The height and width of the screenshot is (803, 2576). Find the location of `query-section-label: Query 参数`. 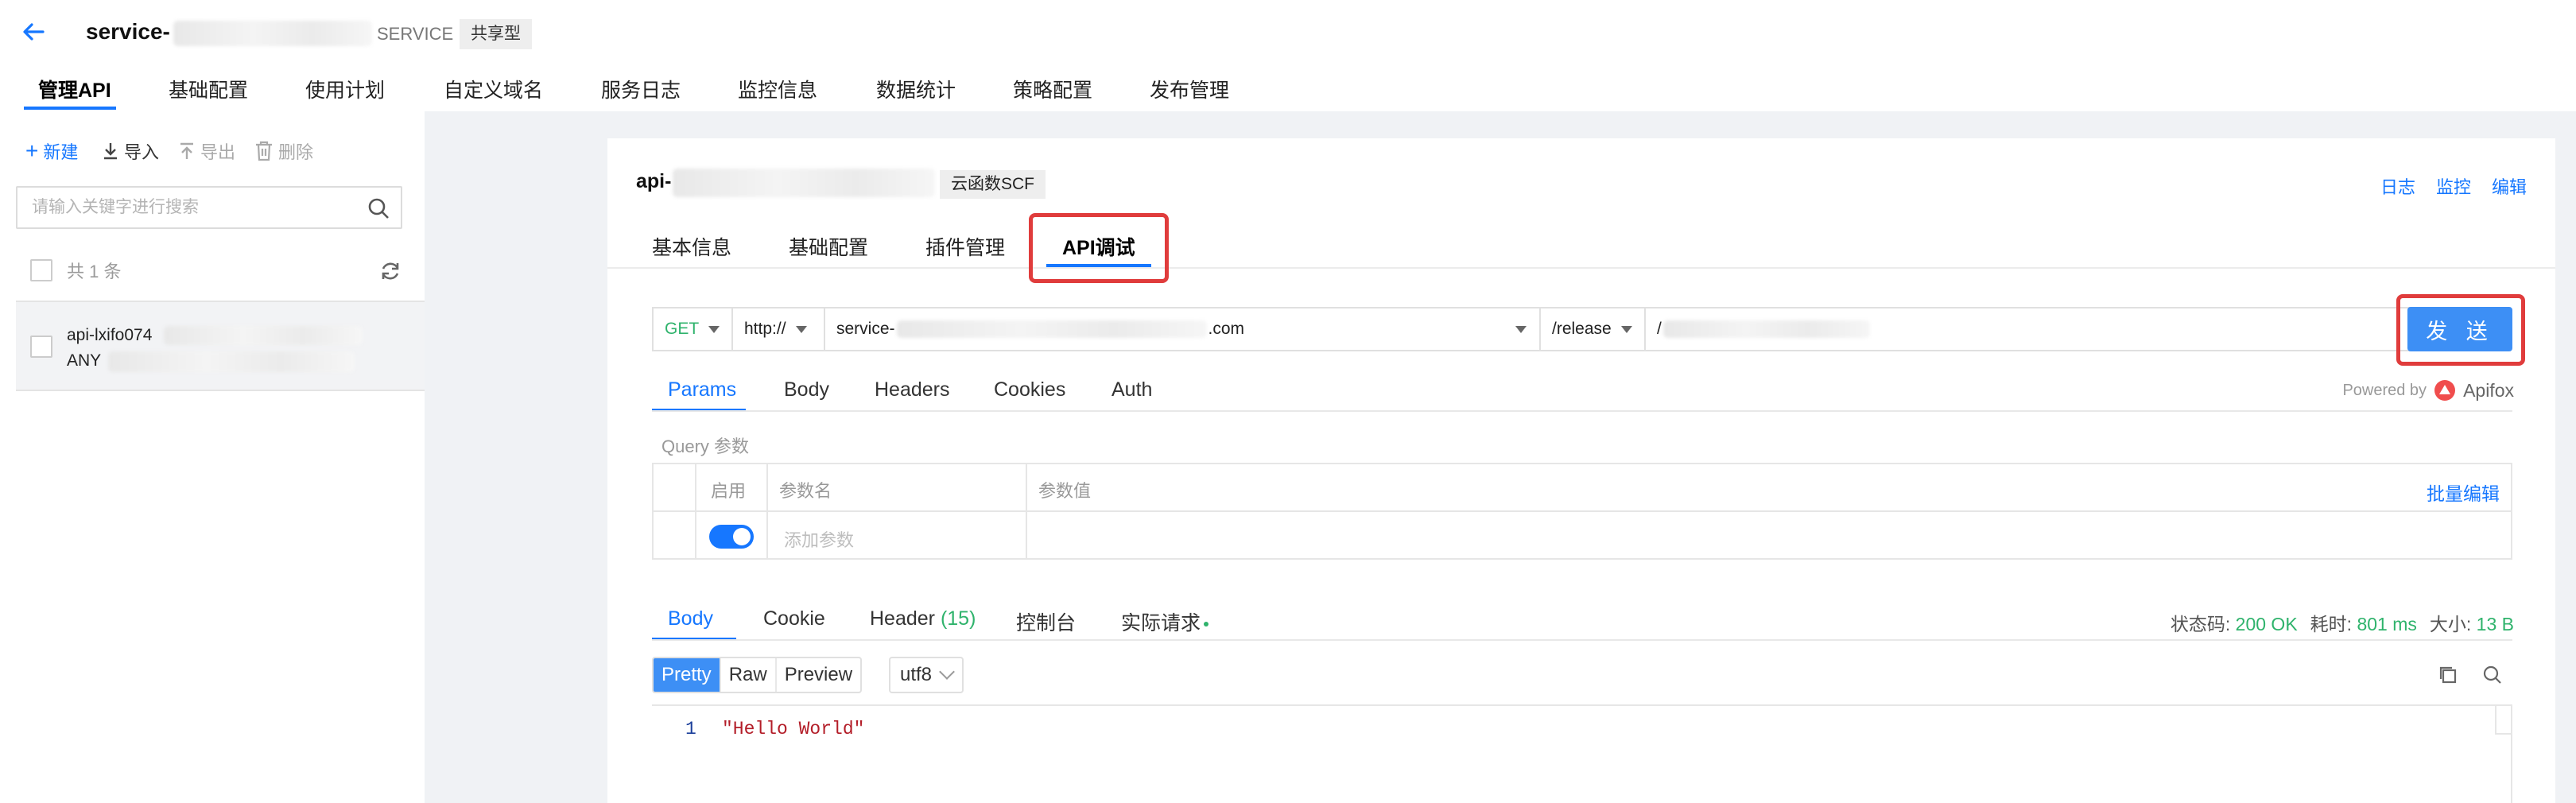

query-section-label: Query 参数 is located at coordinates (706, 446).